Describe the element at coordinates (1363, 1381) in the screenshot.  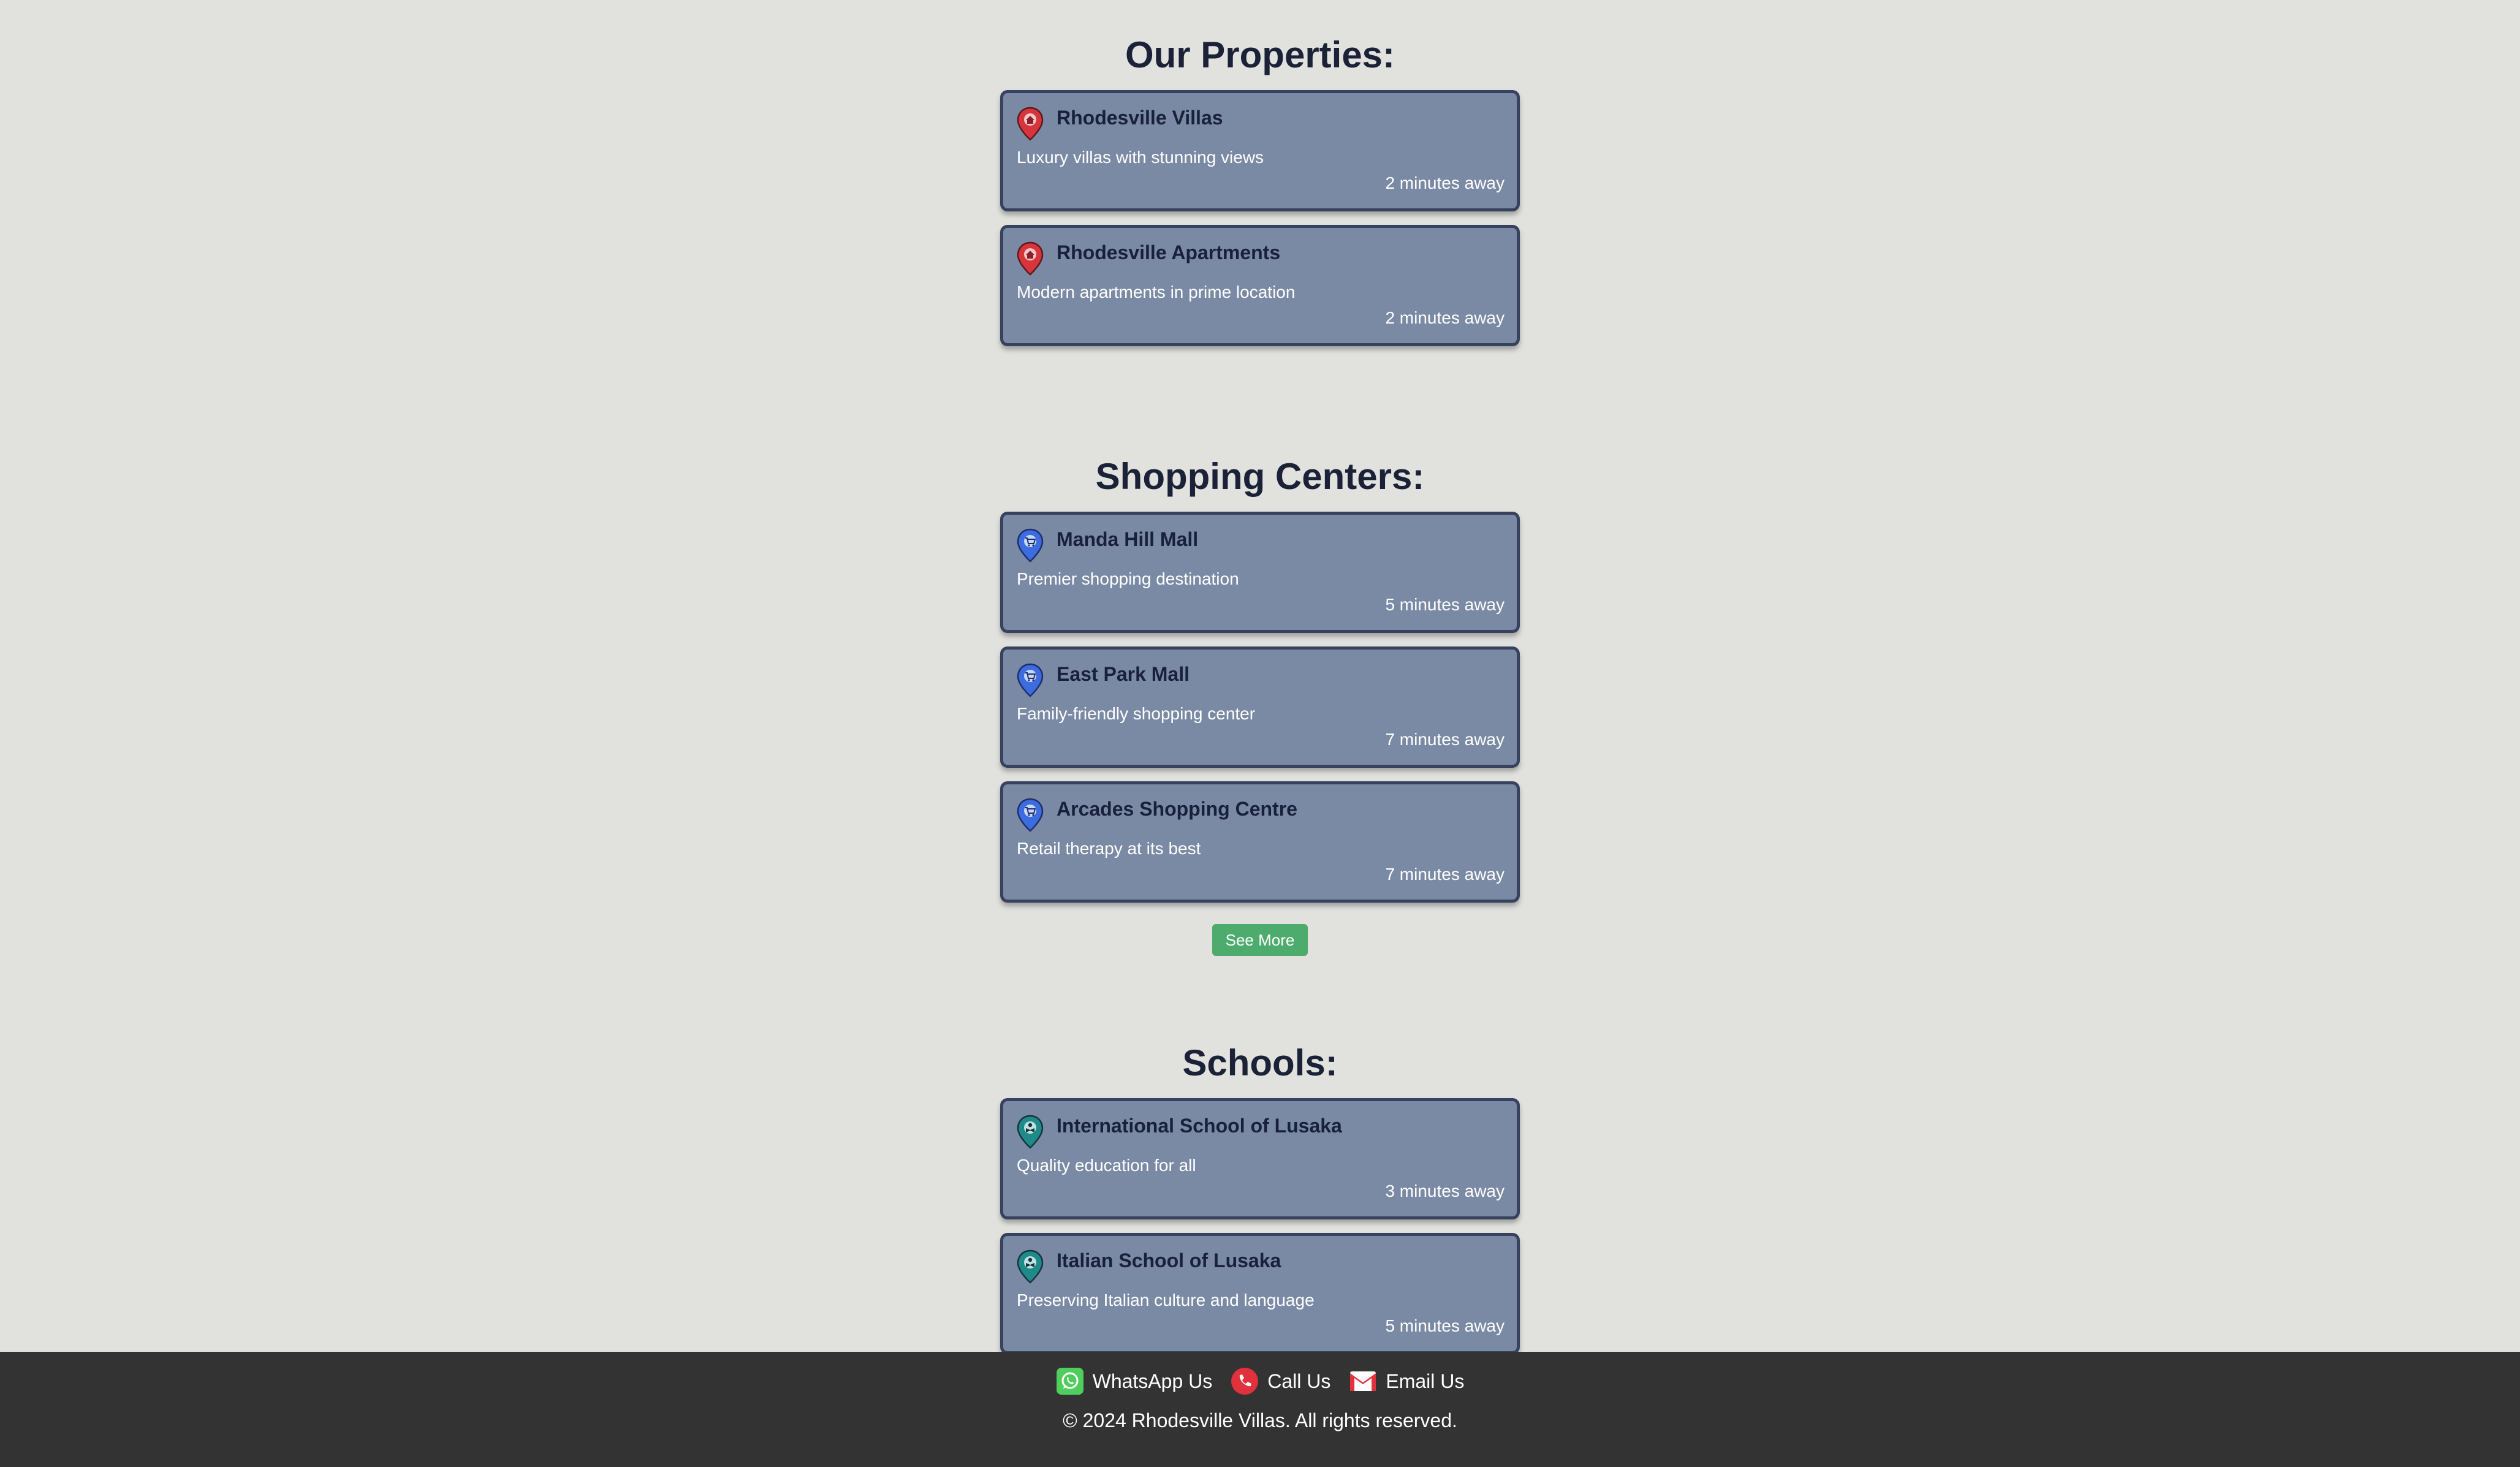
I see `email-icon` at that location.